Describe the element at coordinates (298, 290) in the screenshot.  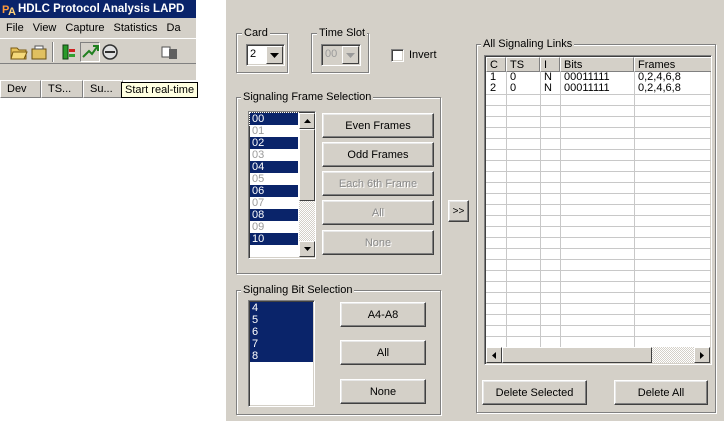
I see `bit-selection-label: Signaling Bit Selection` at that location.